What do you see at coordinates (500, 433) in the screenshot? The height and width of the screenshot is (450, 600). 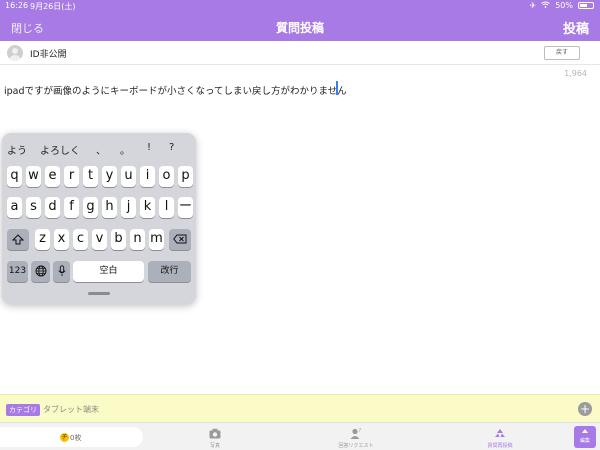 I see `recycle-icon` at bounding box center [500, 433].